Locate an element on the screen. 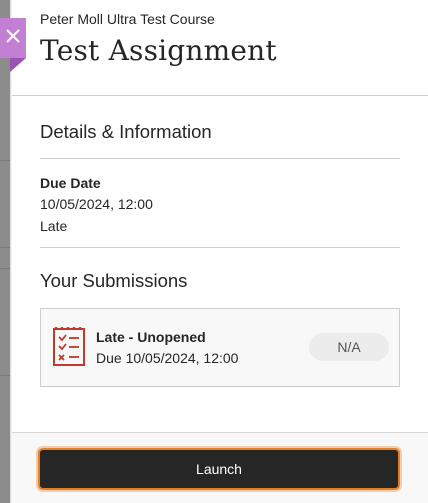 This screenshot has height=503, width=428. details-heading: Details & Information is located at coordinates (126, 131).